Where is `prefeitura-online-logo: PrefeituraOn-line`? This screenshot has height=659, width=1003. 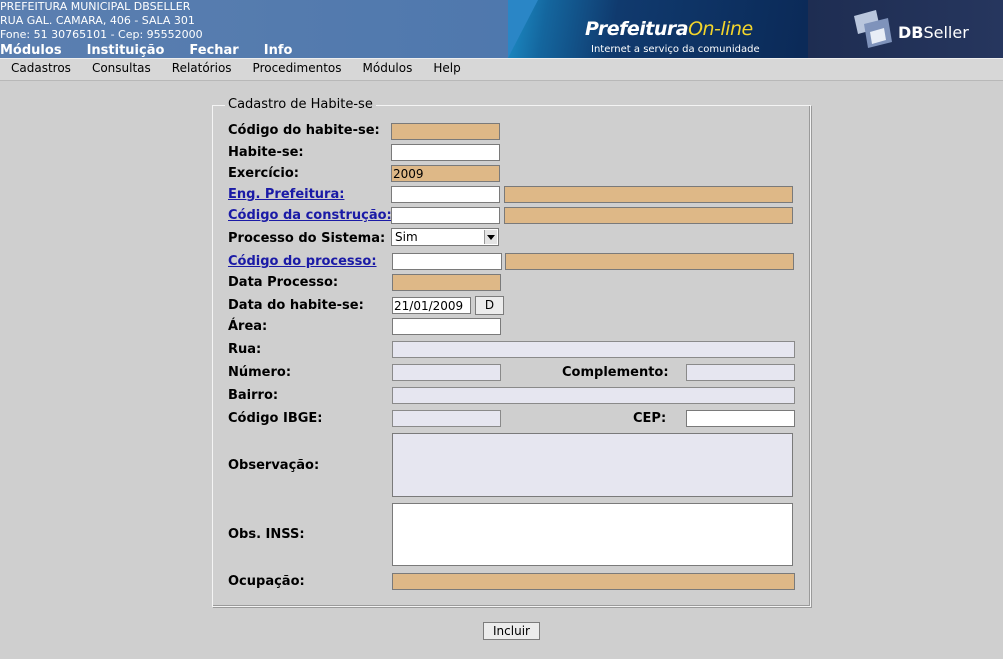
prefeitura-online-logo: PrefeituraOn-line is located at coordinates (669, 29).